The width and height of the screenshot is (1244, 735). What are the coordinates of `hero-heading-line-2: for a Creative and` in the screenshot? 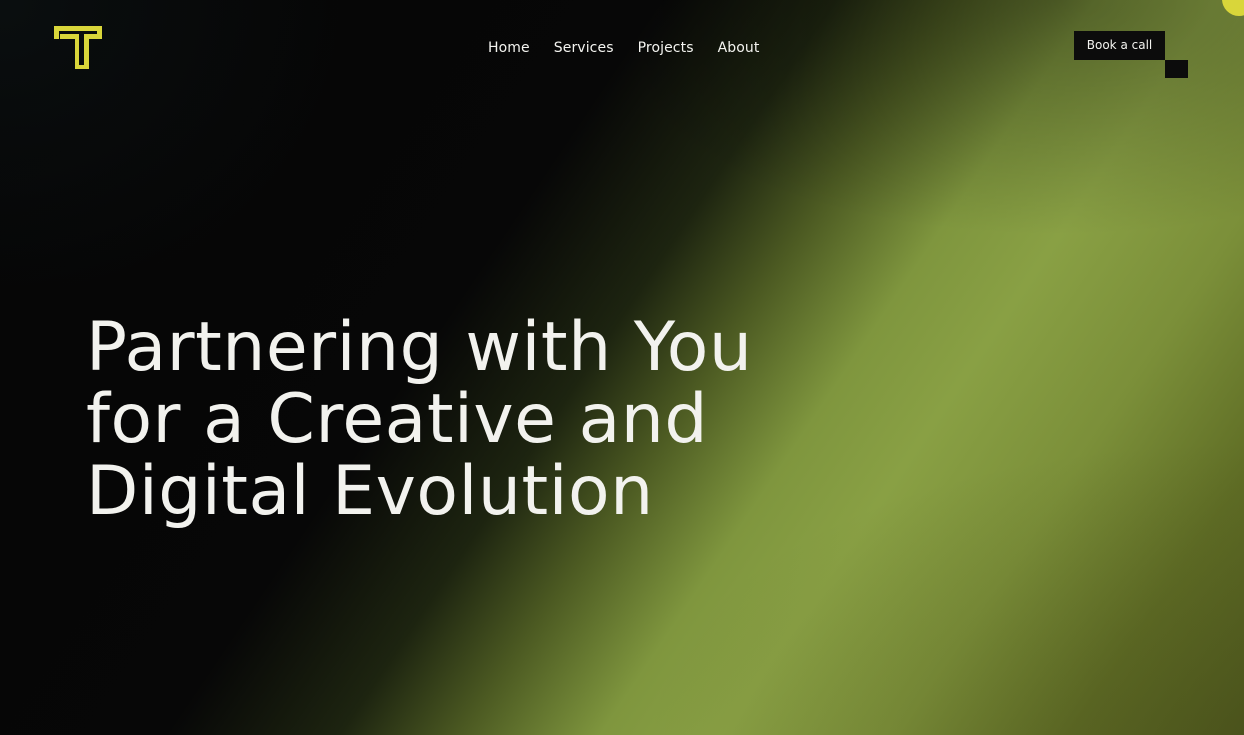 It's located at (397, 419).